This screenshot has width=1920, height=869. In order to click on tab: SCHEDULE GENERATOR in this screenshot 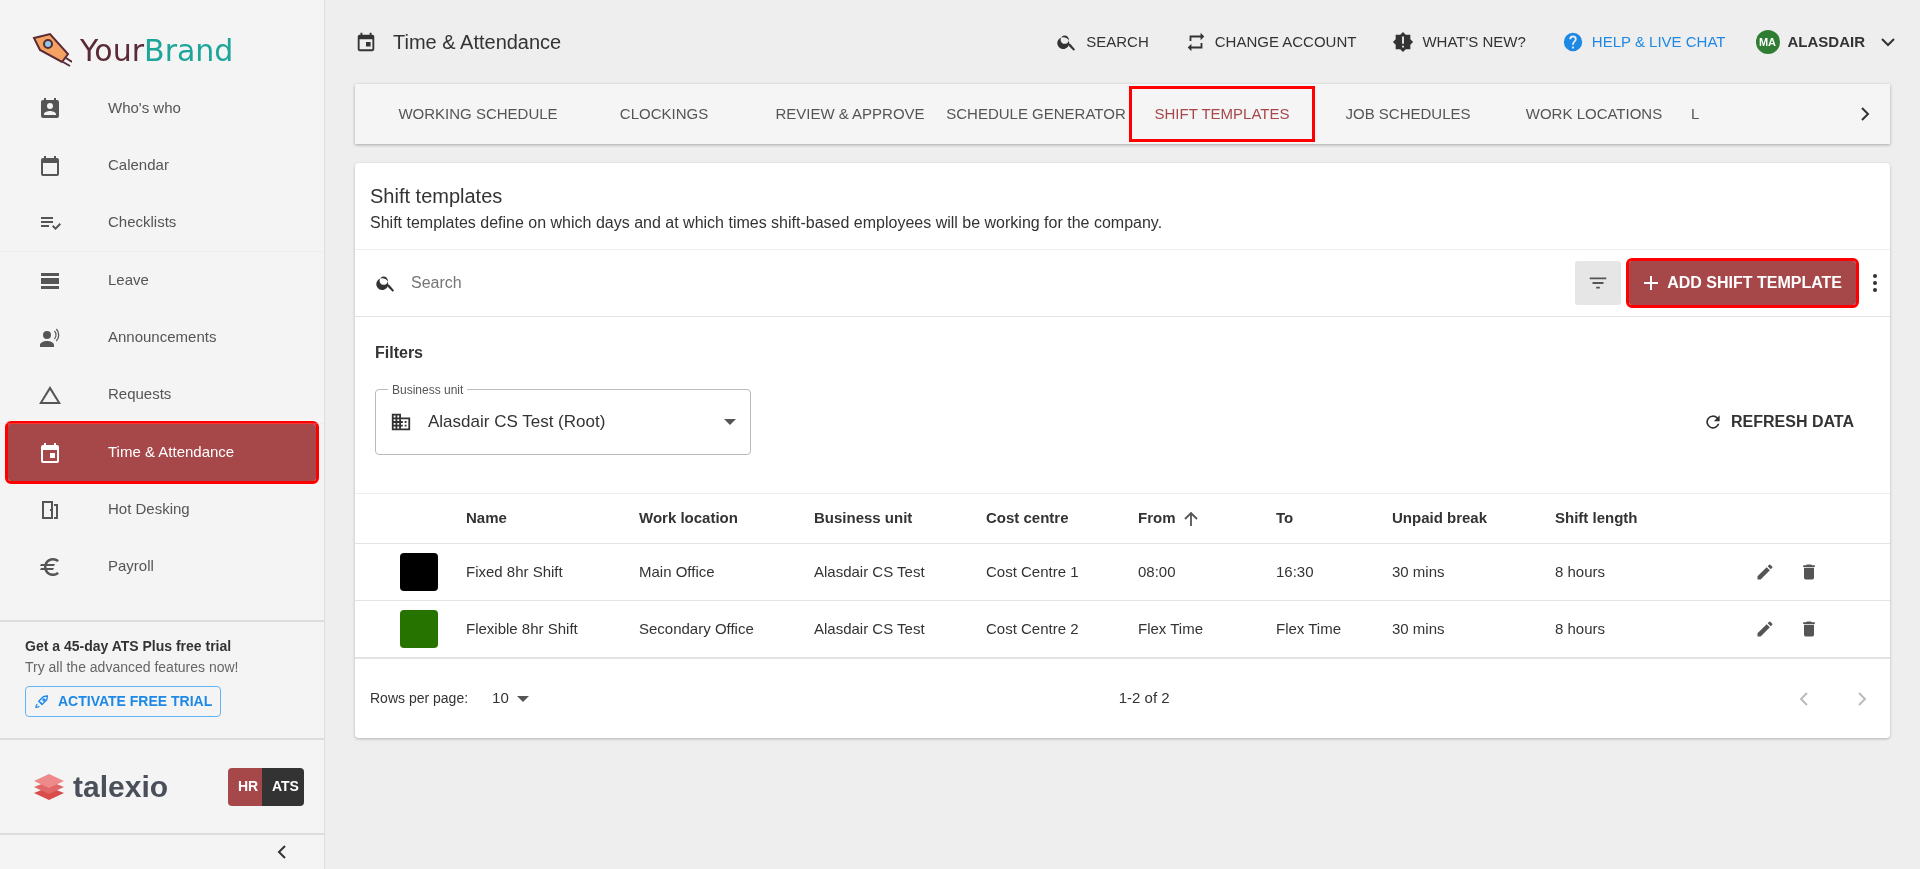, I will do `click(1036, 114)`.